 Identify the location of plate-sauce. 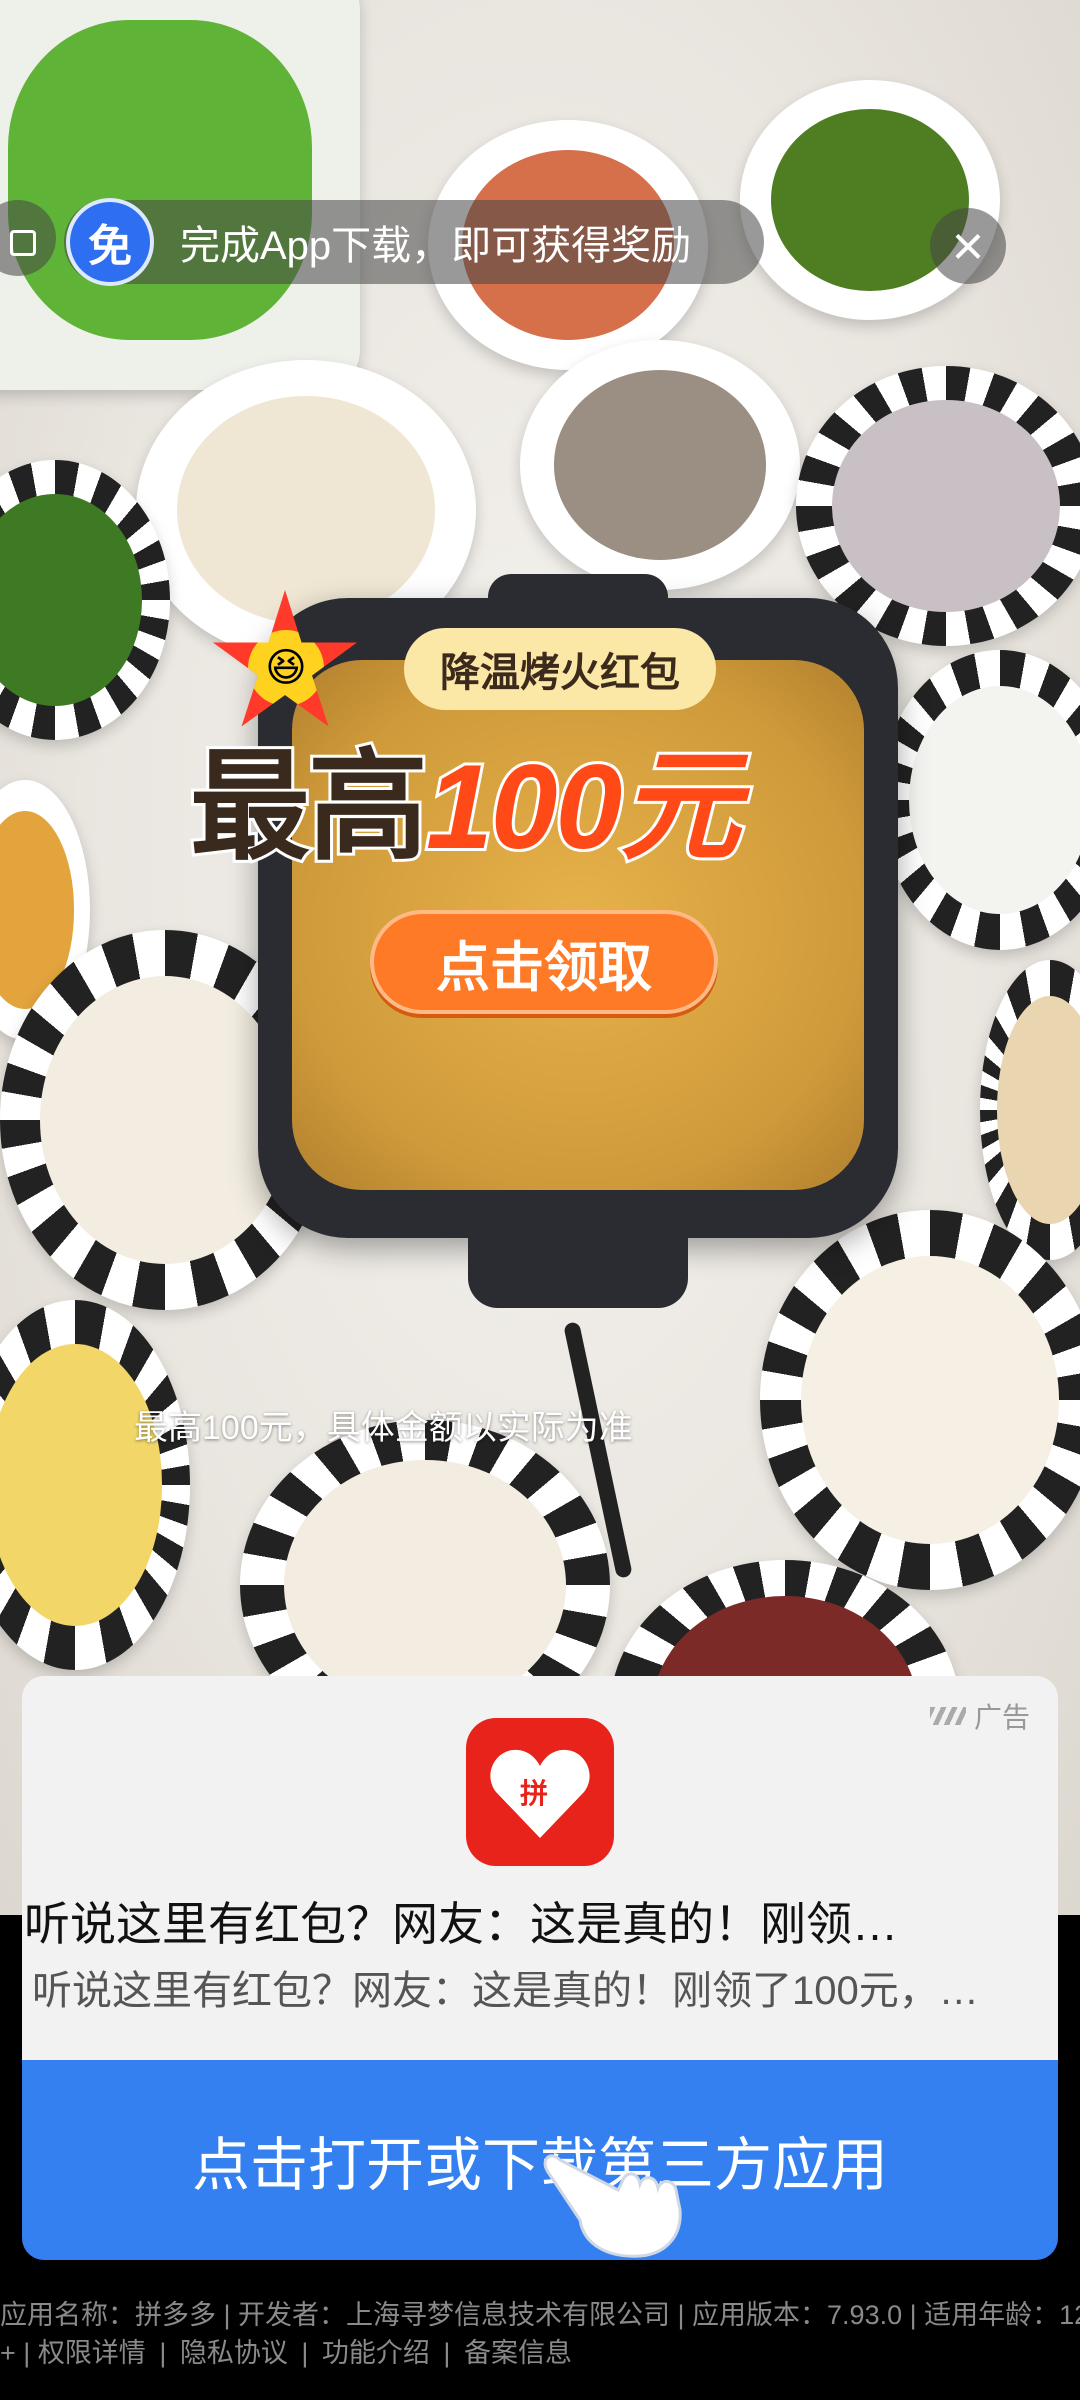
(870, 200).